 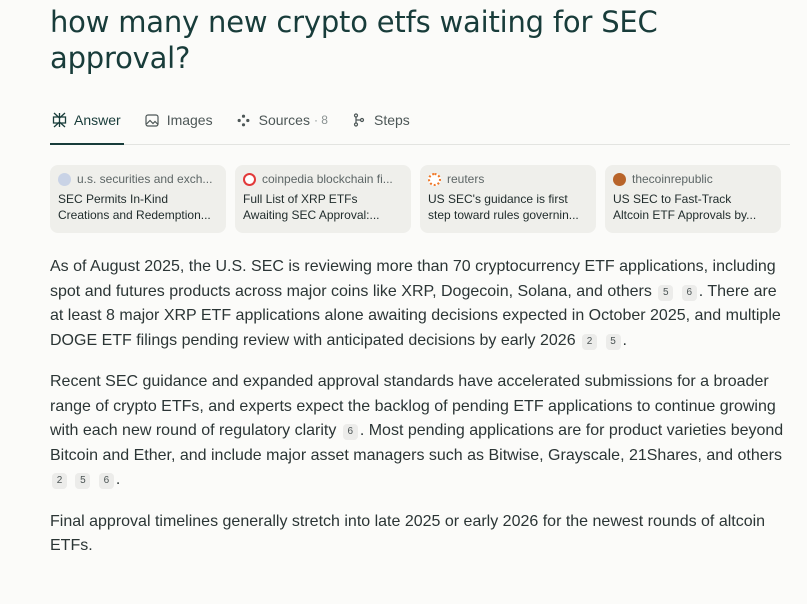 What do you see at coordinates (152, 120) in the screenshot?
I see `image-icon` at bounding box center [152, 120].